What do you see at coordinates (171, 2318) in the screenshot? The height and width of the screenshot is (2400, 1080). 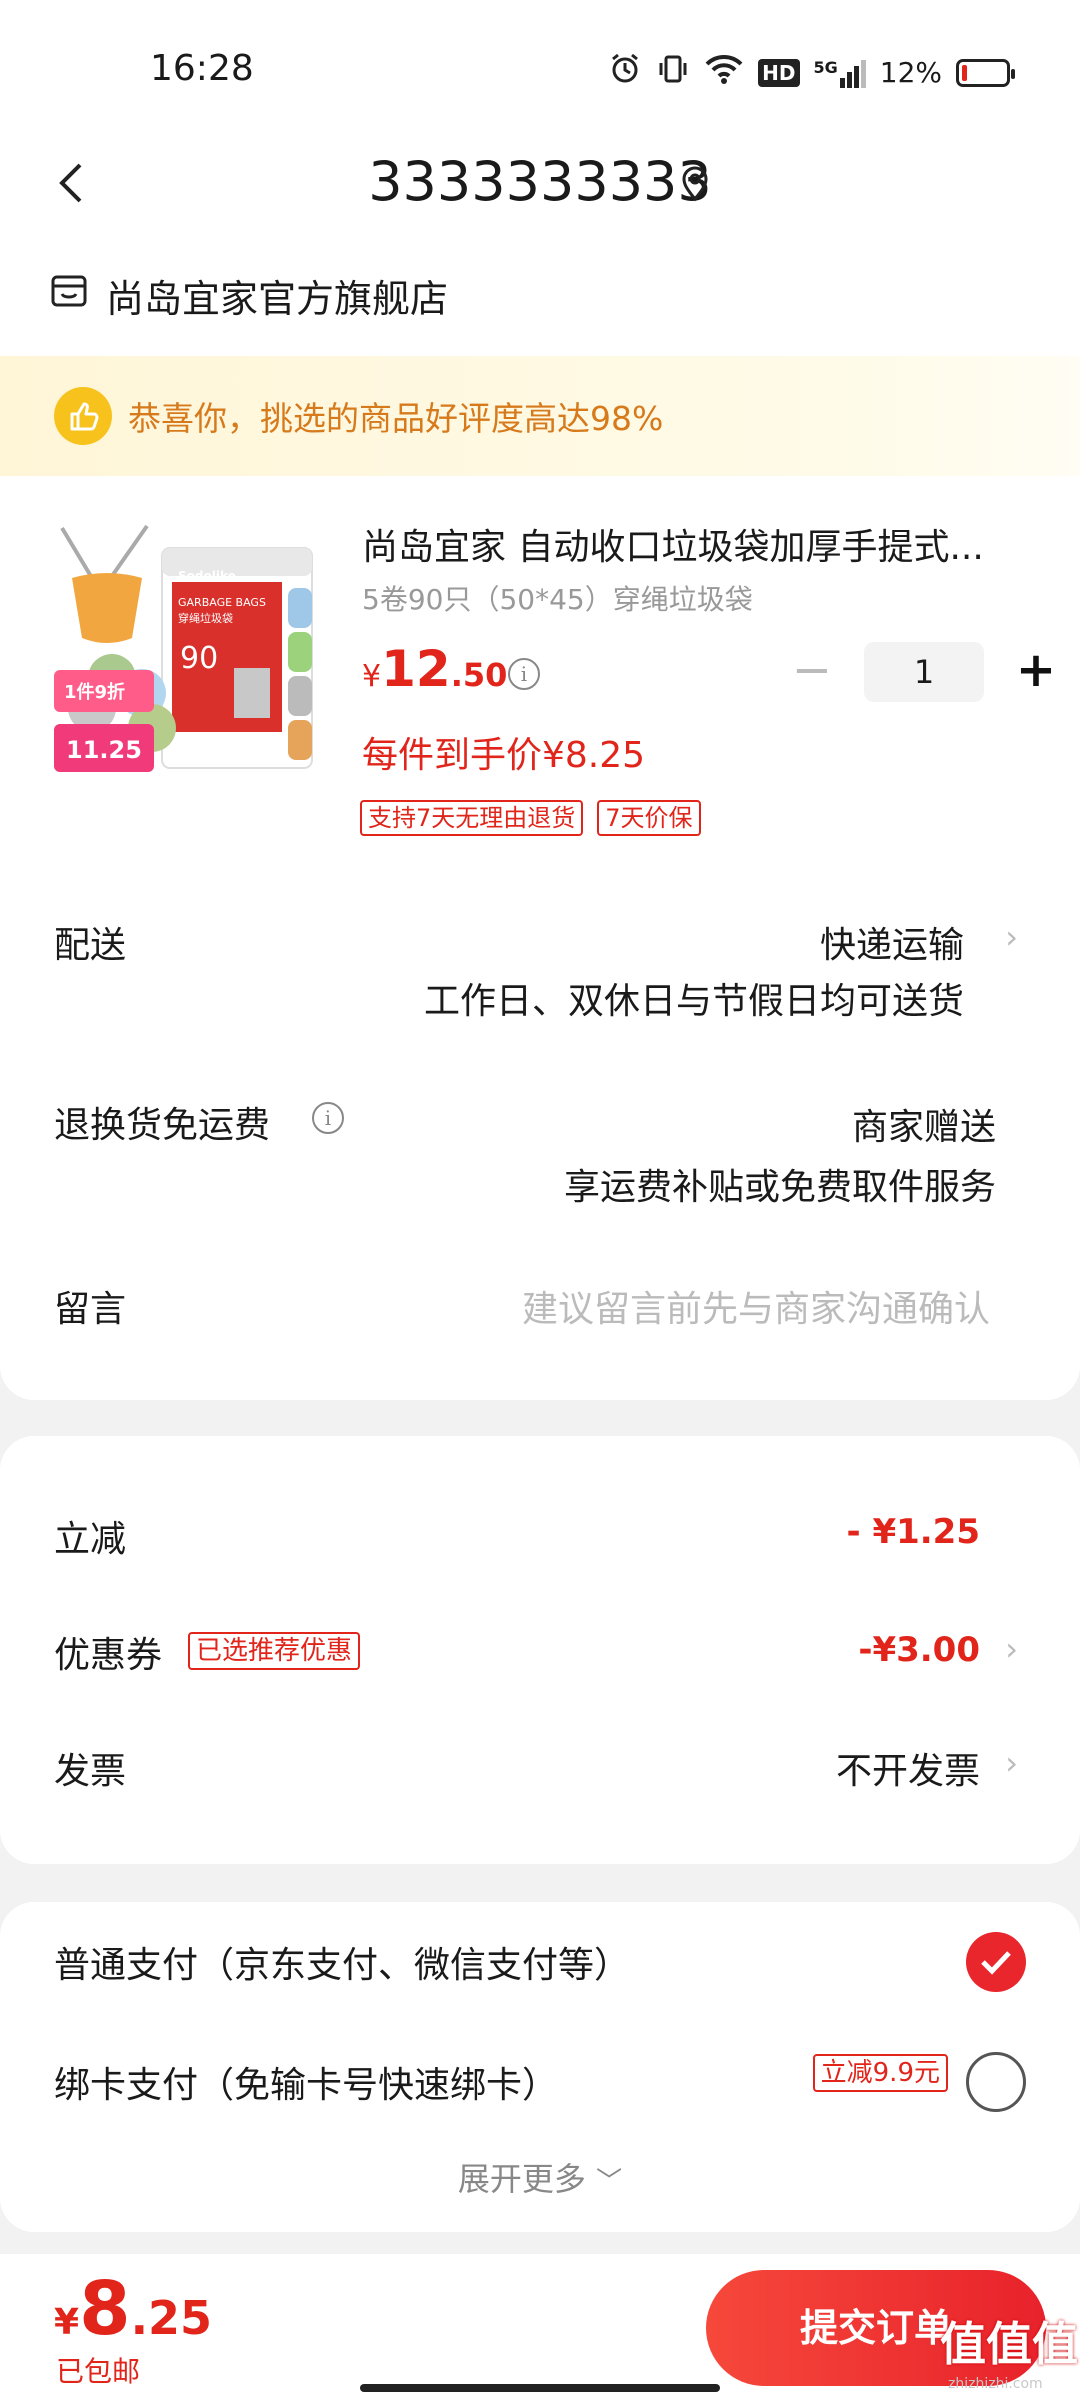 I see `total-decimal: .25` at bounding box center [171, 2318].